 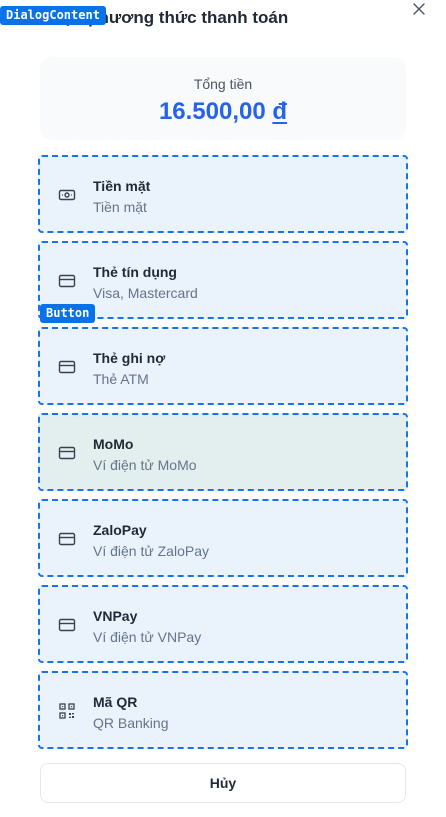 What do you see at coordinates (53, 15) in the screenshot?
I see `dialog-content-debug-tag: DialogContent` at bounding box center [53, 15].